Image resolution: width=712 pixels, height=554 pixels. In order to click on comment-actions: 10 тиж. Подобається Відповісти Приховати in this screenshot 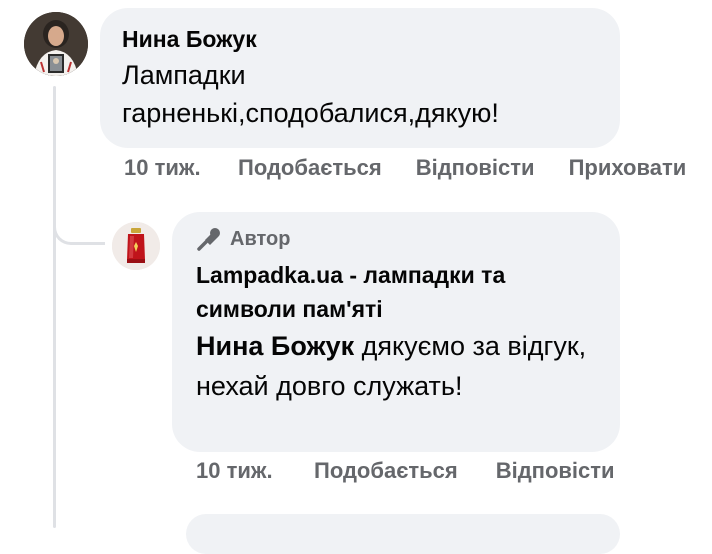, I will do `click(405, 167)`.